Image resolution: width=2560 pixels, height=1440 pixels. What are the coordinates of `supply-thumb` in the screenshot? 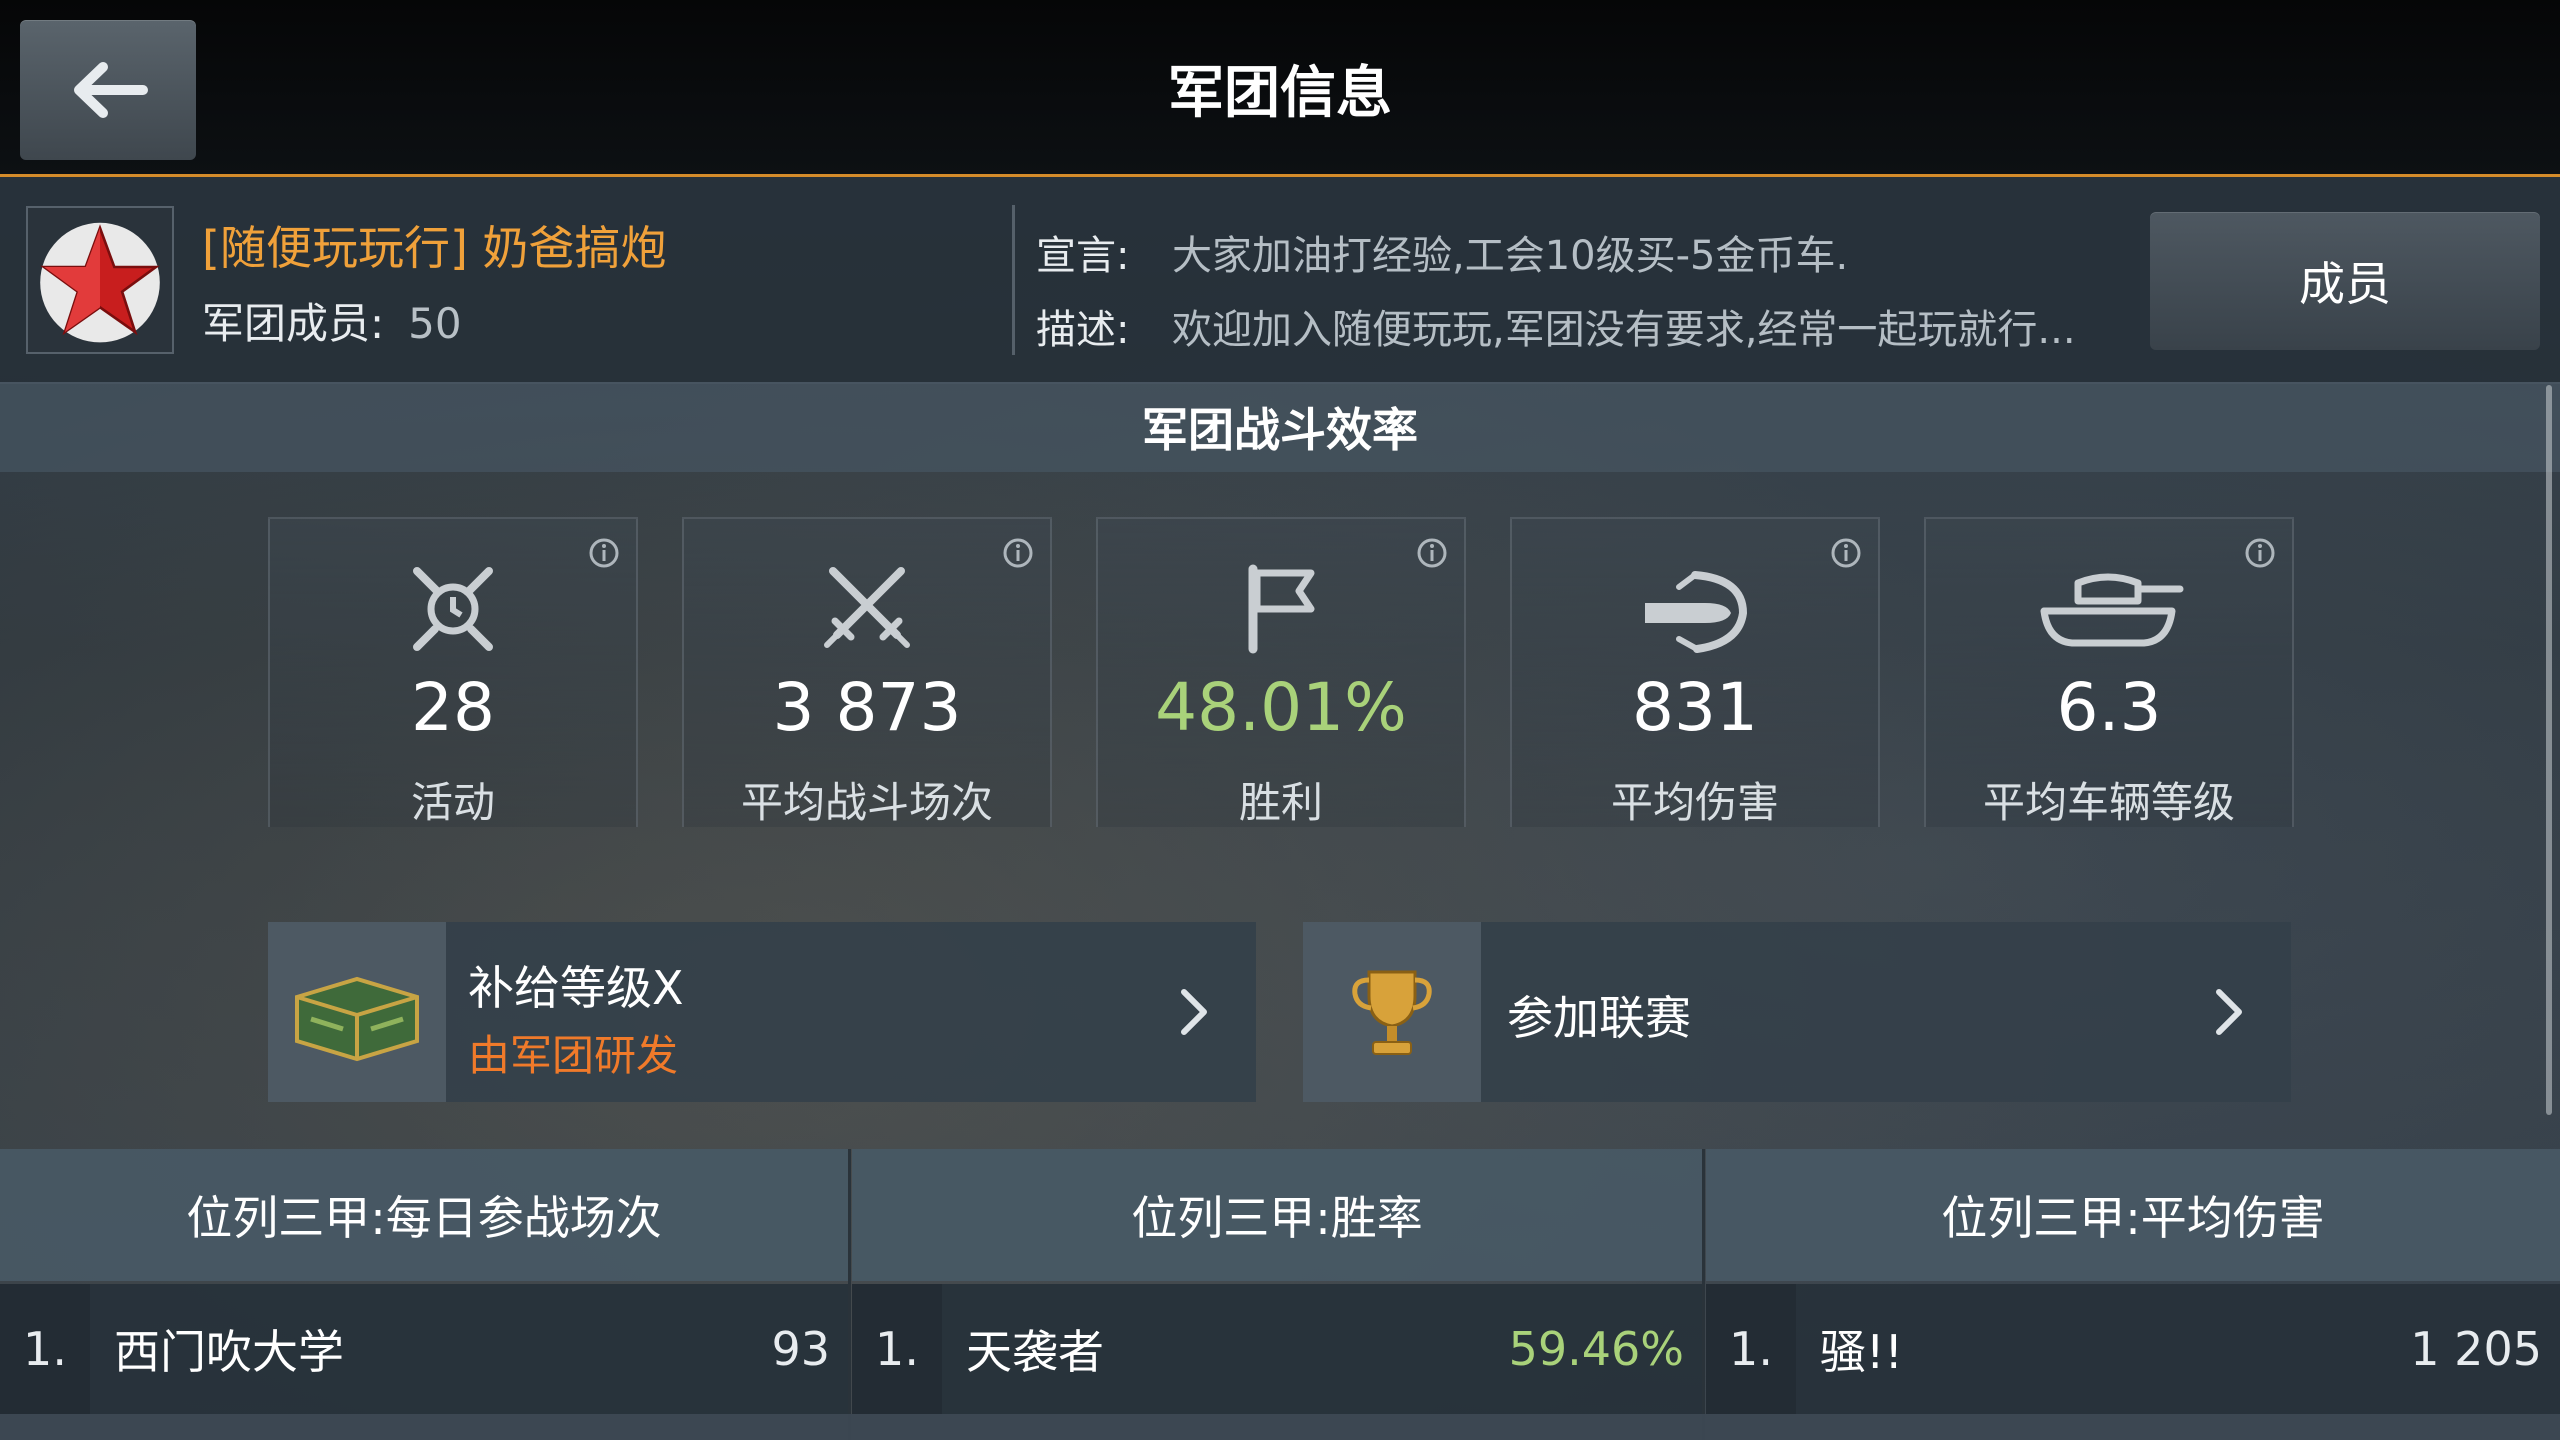 It's located at (357, 1012).